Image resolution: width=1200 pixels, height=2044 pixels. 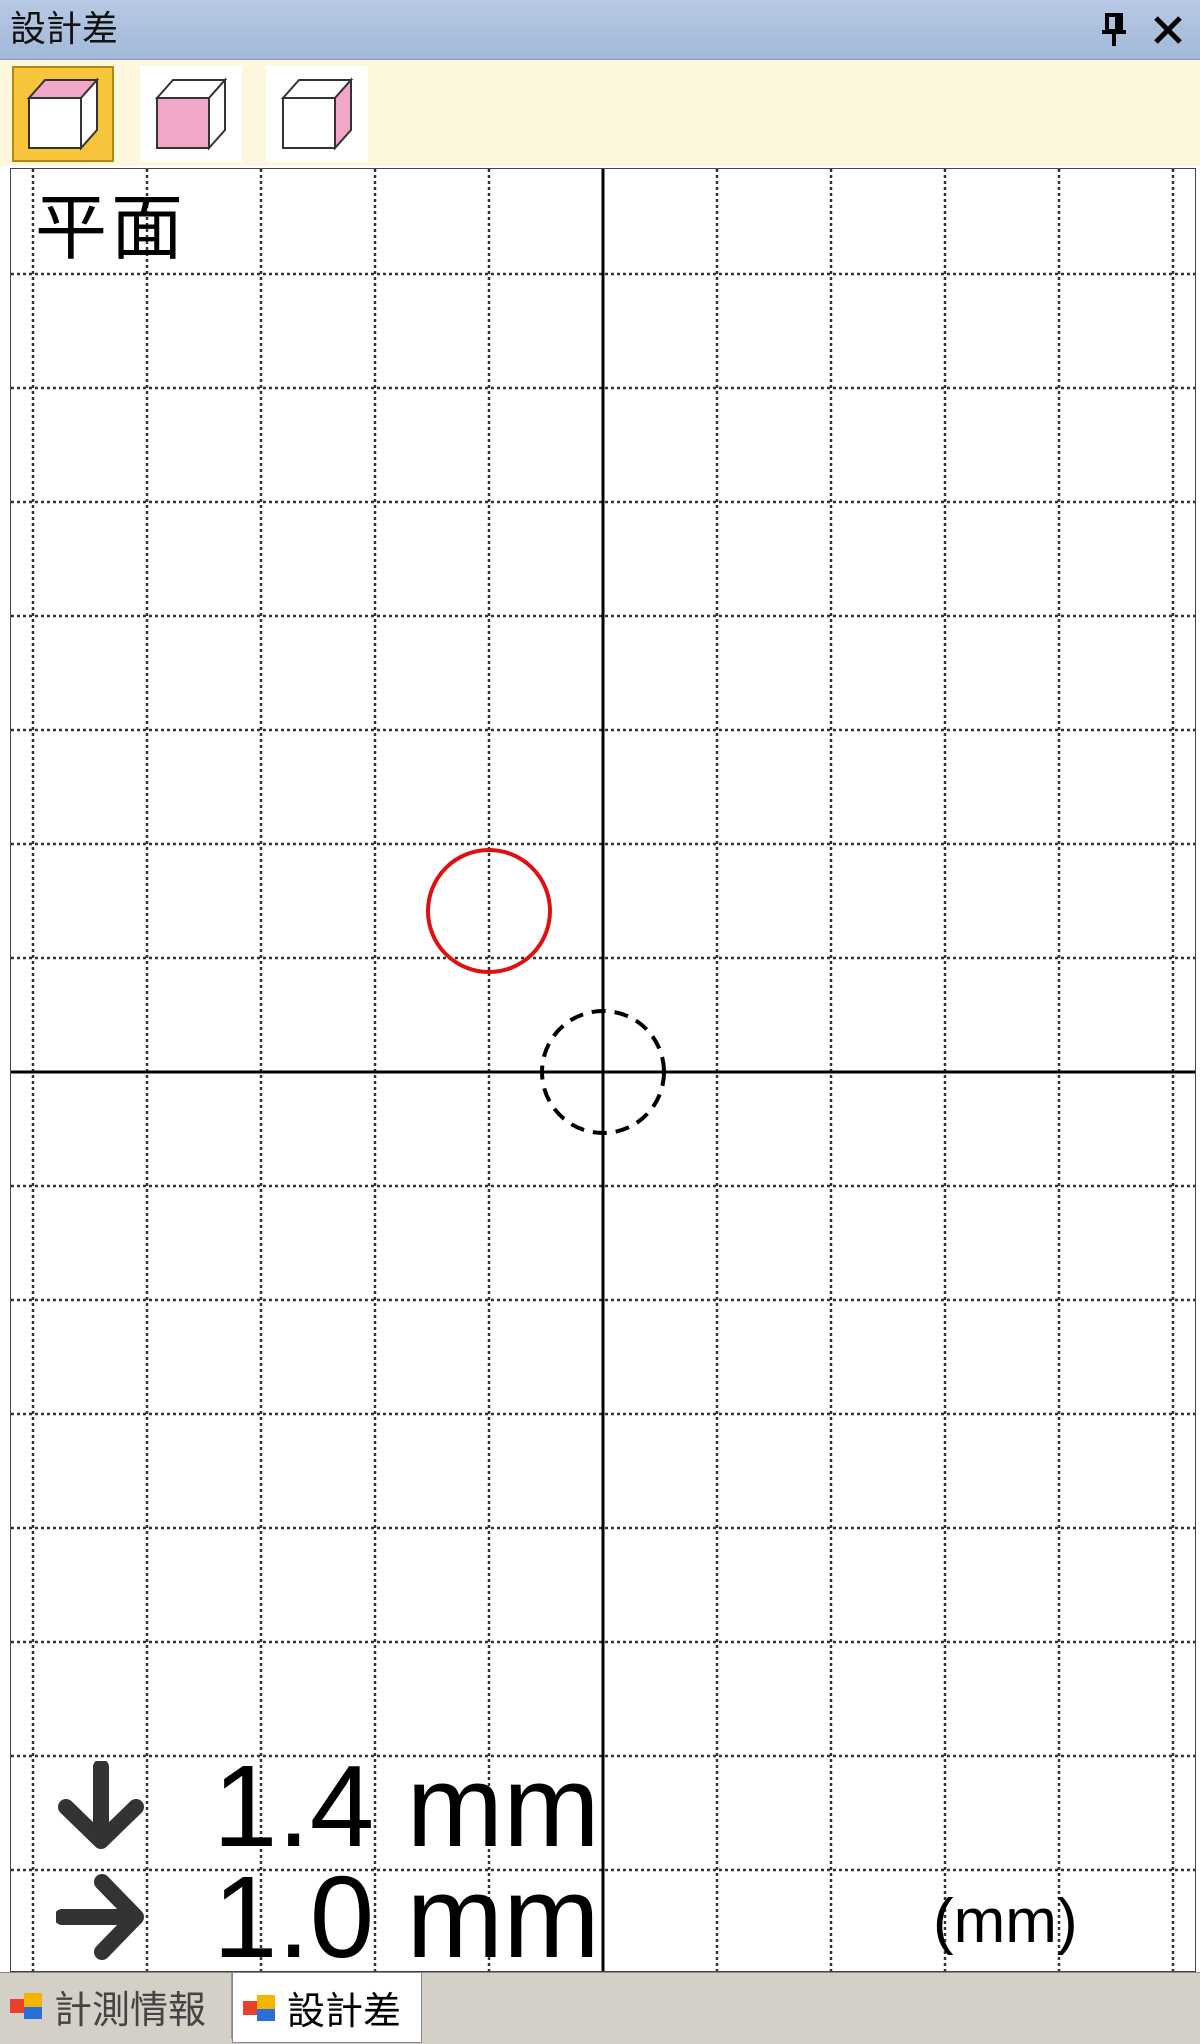 I want to click on cube-side-face-icon, so click(x=317, y=114).